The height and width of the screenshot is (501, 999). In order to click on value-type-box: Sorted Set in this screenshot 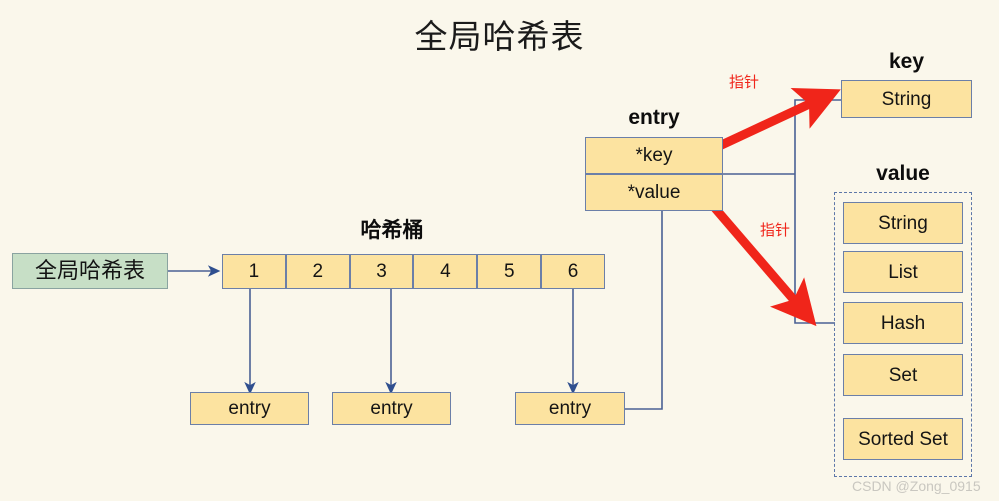, I will do `click(903, 439)`.